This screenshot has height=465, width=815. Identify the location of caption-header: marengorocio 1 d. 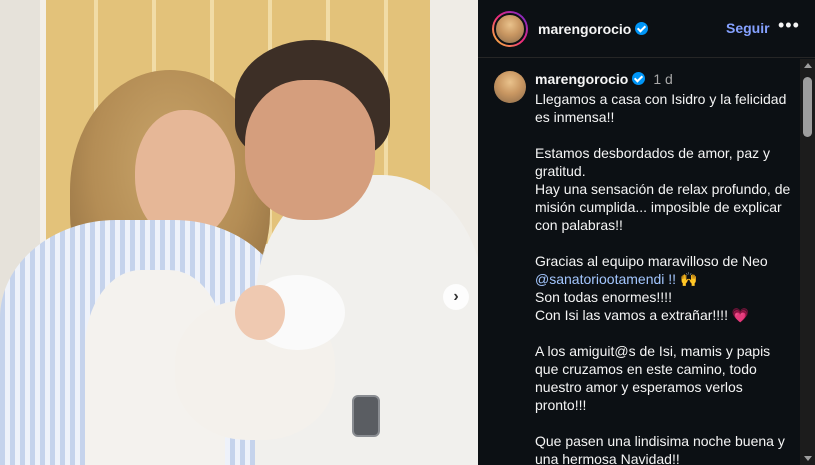
(604, 79).